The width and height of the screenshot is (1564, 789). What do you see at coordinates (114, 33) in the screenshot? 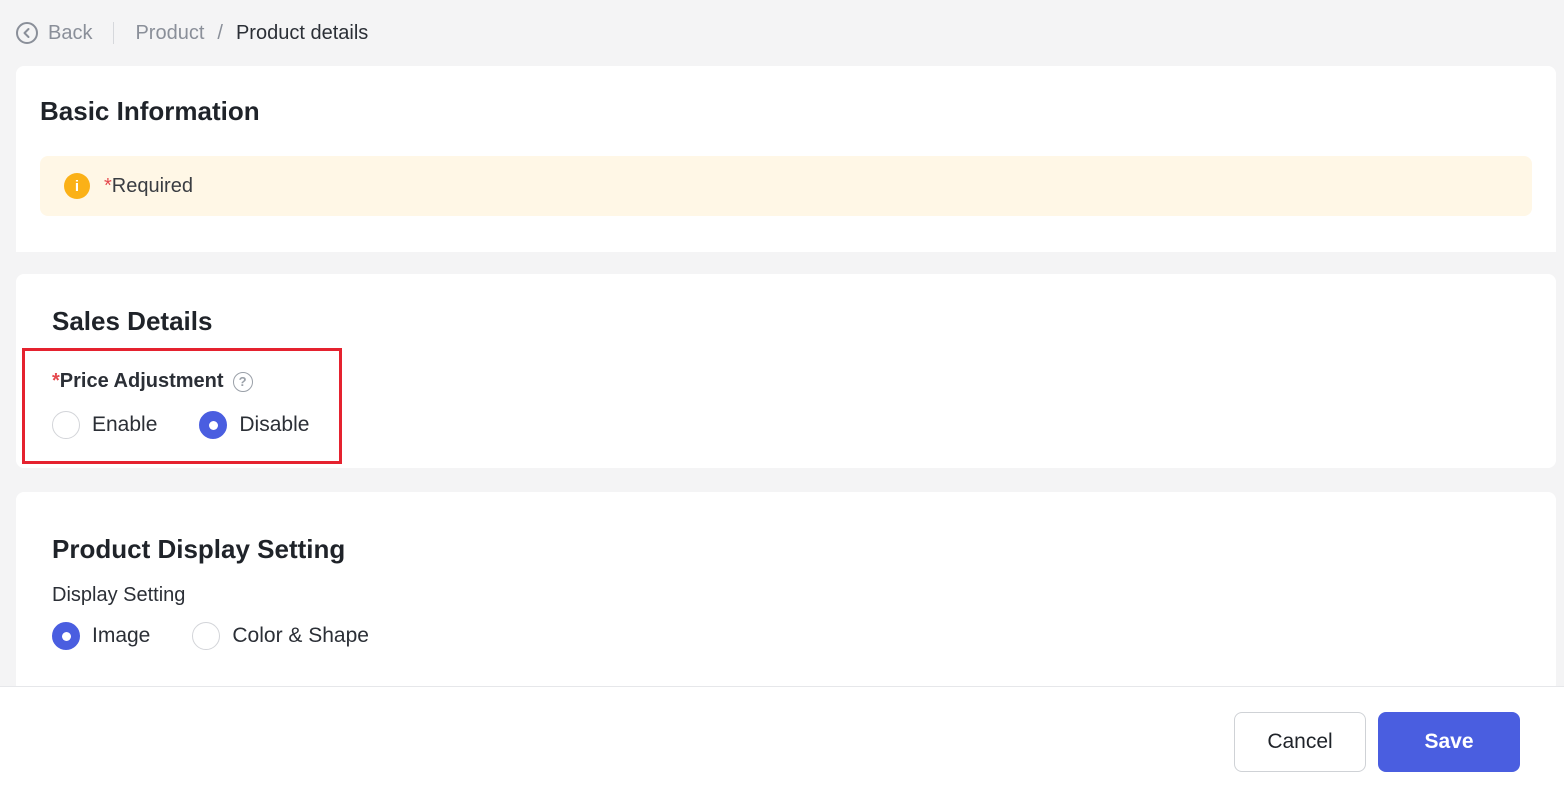
I see `divider` at bounding box center [114, 33].